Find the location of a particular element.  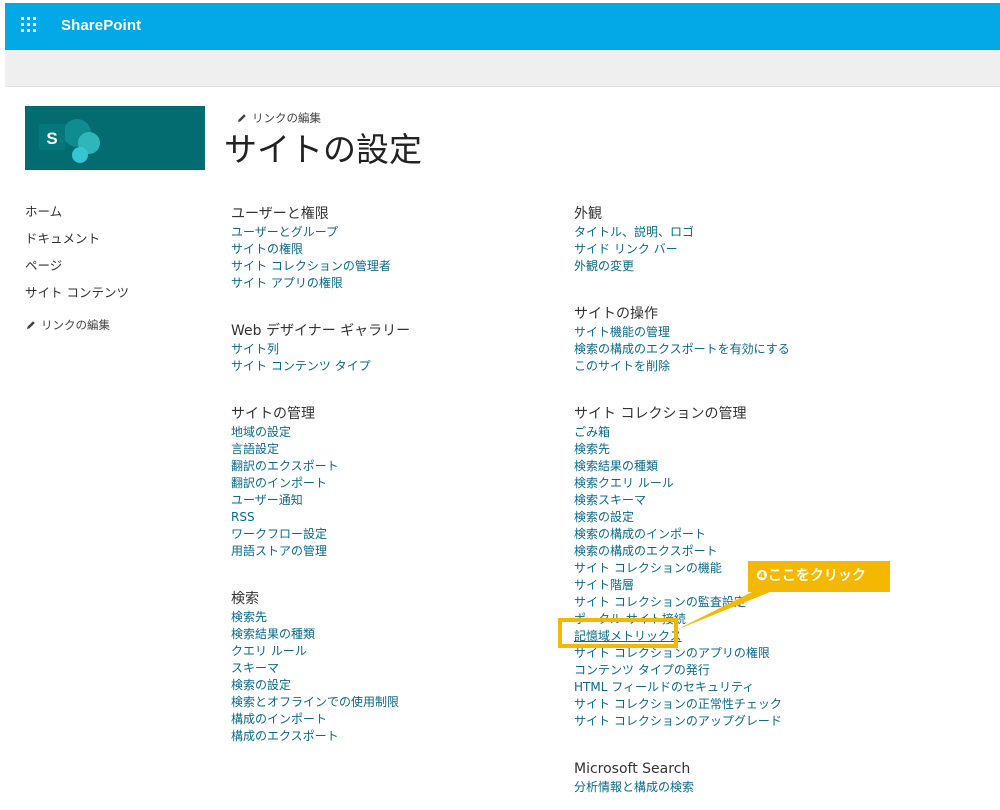

section-title: Web デザイナー ギャラリー is located at coordinates (321, 331).